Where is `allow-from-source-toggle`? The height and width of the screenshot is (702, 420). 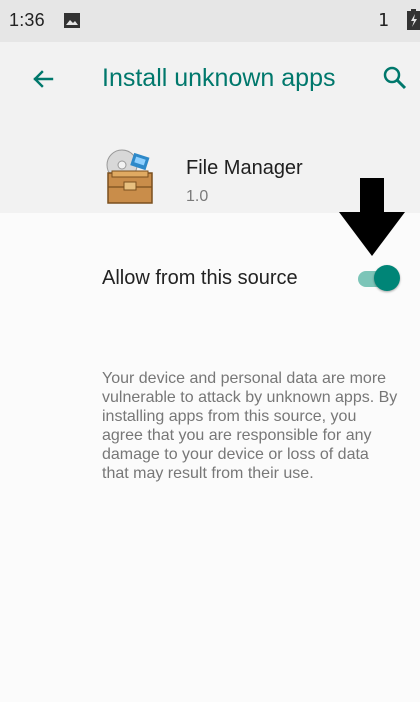
allow-from-source-toggle is located at coordinates (378, 279).